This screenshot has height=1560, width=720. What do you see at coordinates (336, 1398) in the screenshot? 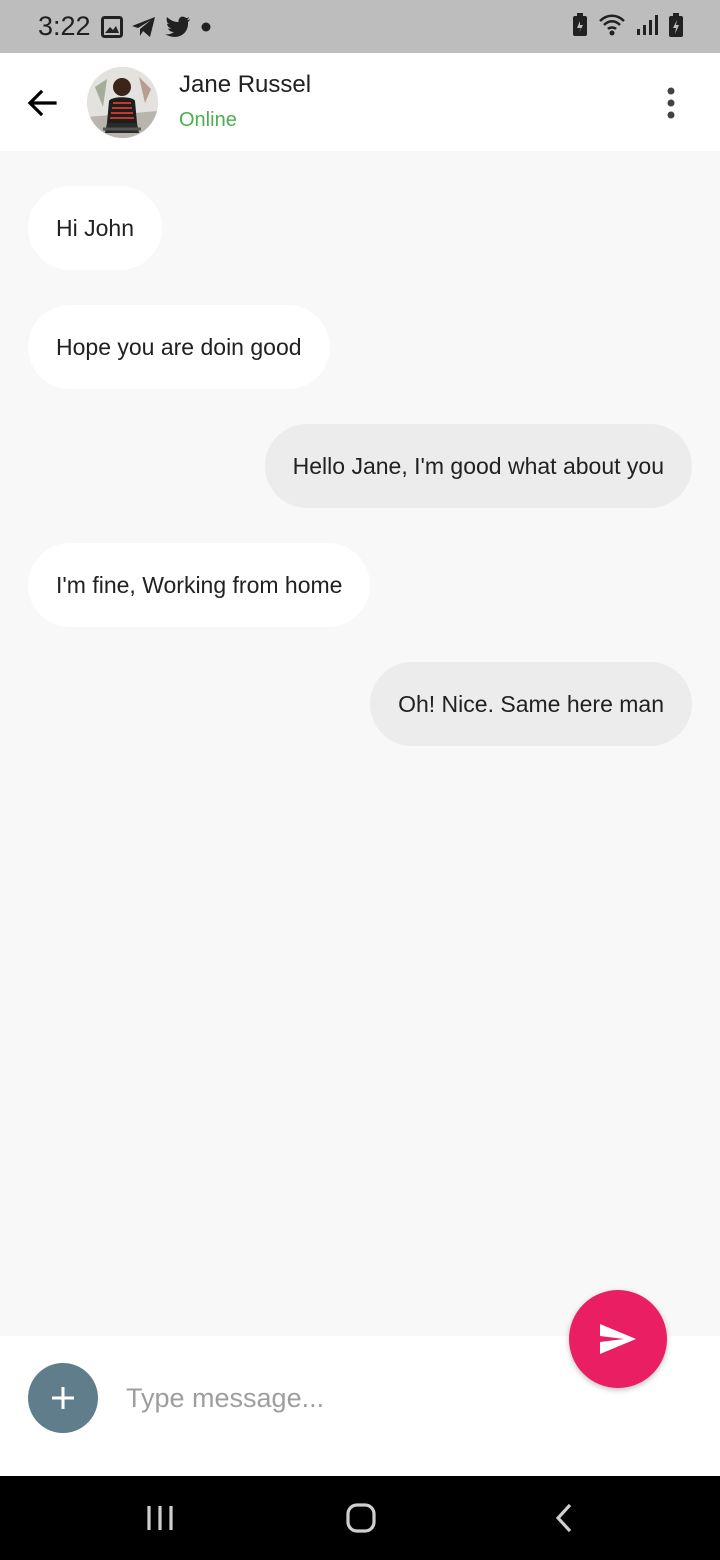
I see `message-input` at bounding box center [336, 1398].